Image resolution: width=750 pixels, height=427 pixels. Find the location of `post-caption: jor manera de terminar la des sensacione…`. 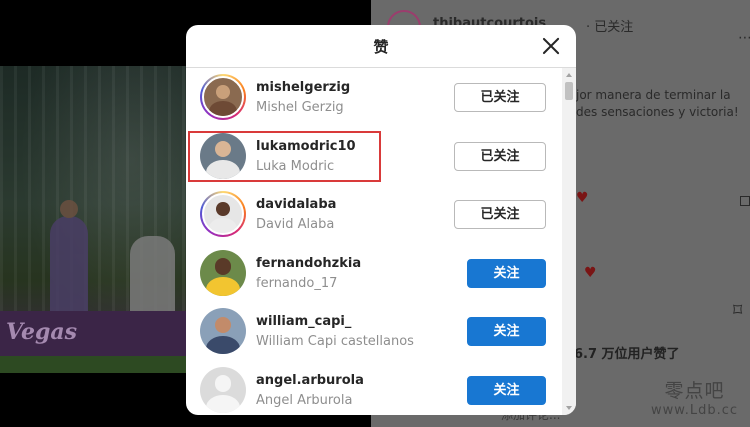

post-caption: jor manera de terminar la des sensacione… is located at coordinates (657, 103).